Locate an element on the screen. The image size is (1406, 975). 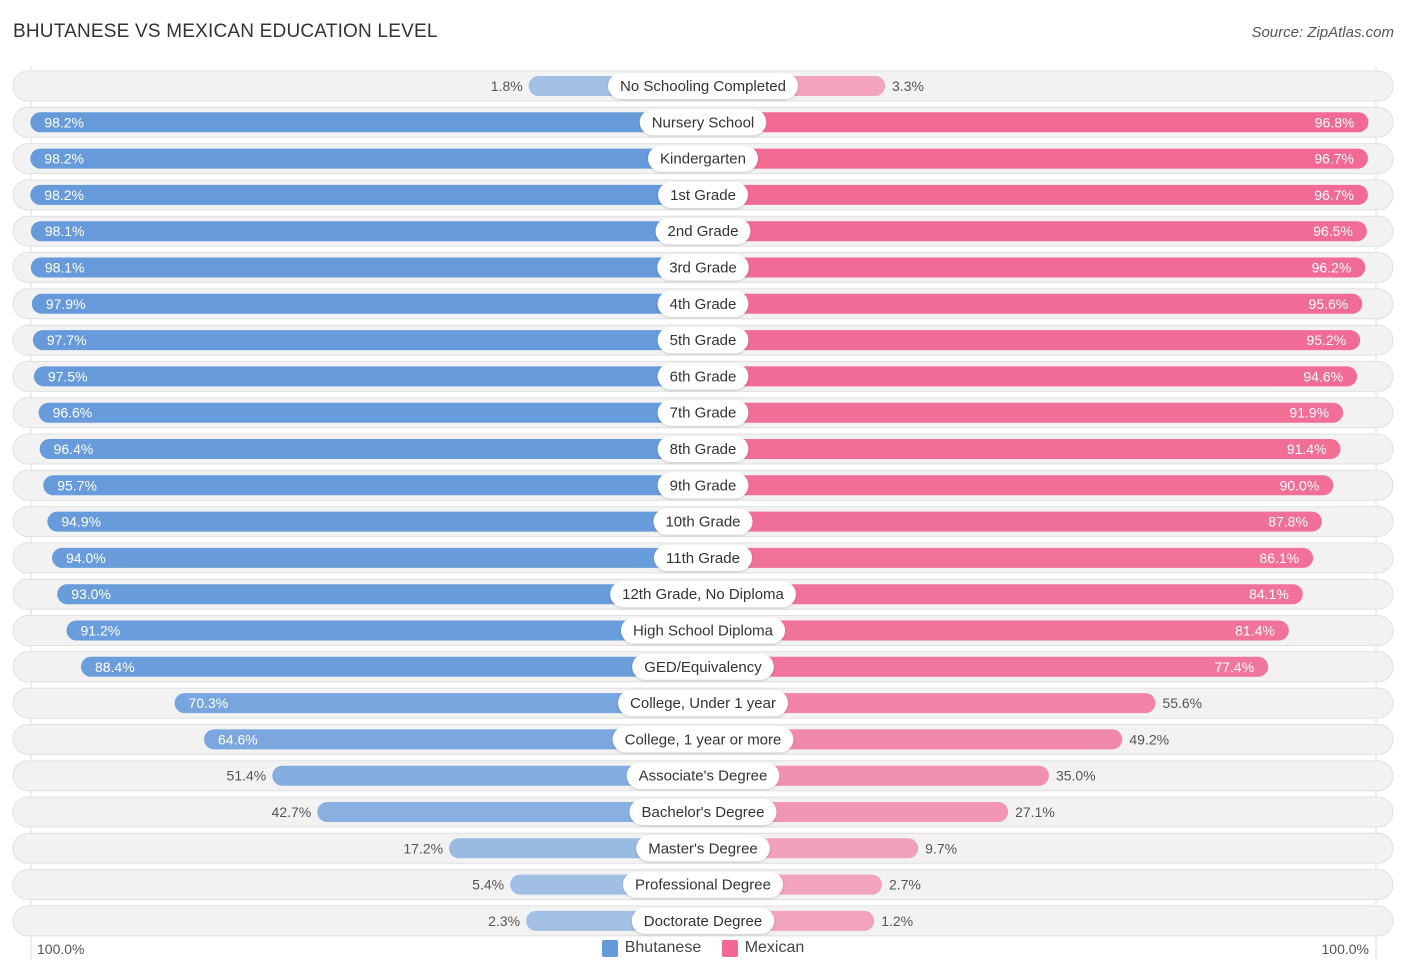
category-label: No Schooling Completed is located at coordinates (703, 86).